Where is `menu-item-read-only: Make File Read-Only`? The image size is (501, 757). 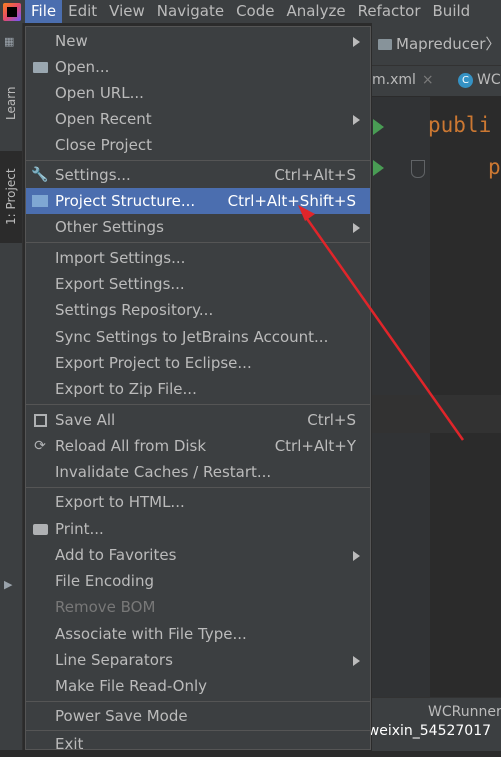 menu-item-read-only: Make File Read-Only is located at coordinates (198, 686).